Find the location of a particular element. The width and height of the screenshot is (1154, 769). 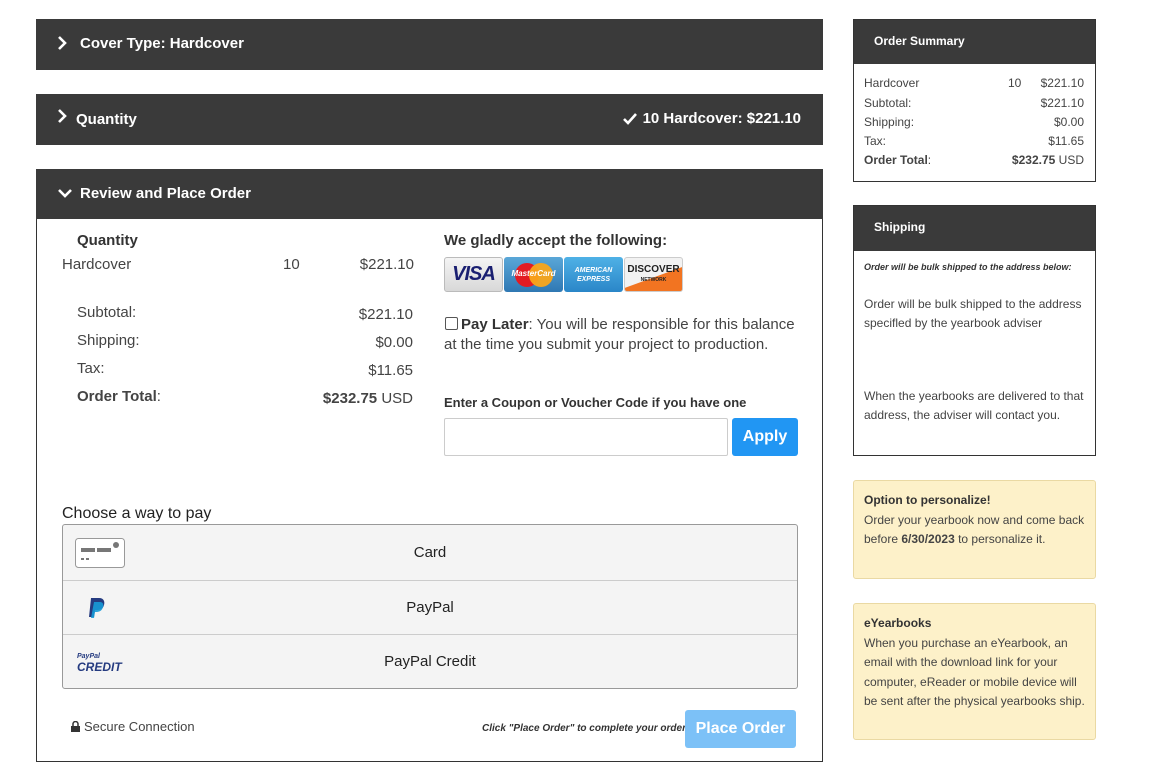

summary-total-value: $232.75 USD is located at coordinates (1047, 160).